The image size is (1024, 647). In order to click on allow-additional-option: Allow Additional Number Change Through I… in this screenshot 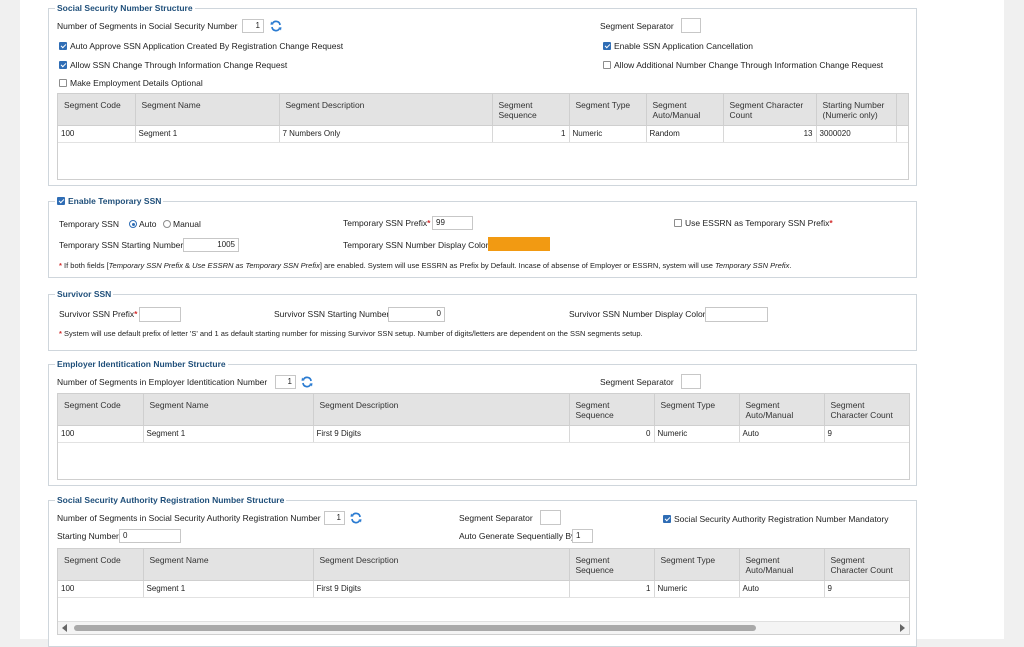, I will do `click(743, 65)`.